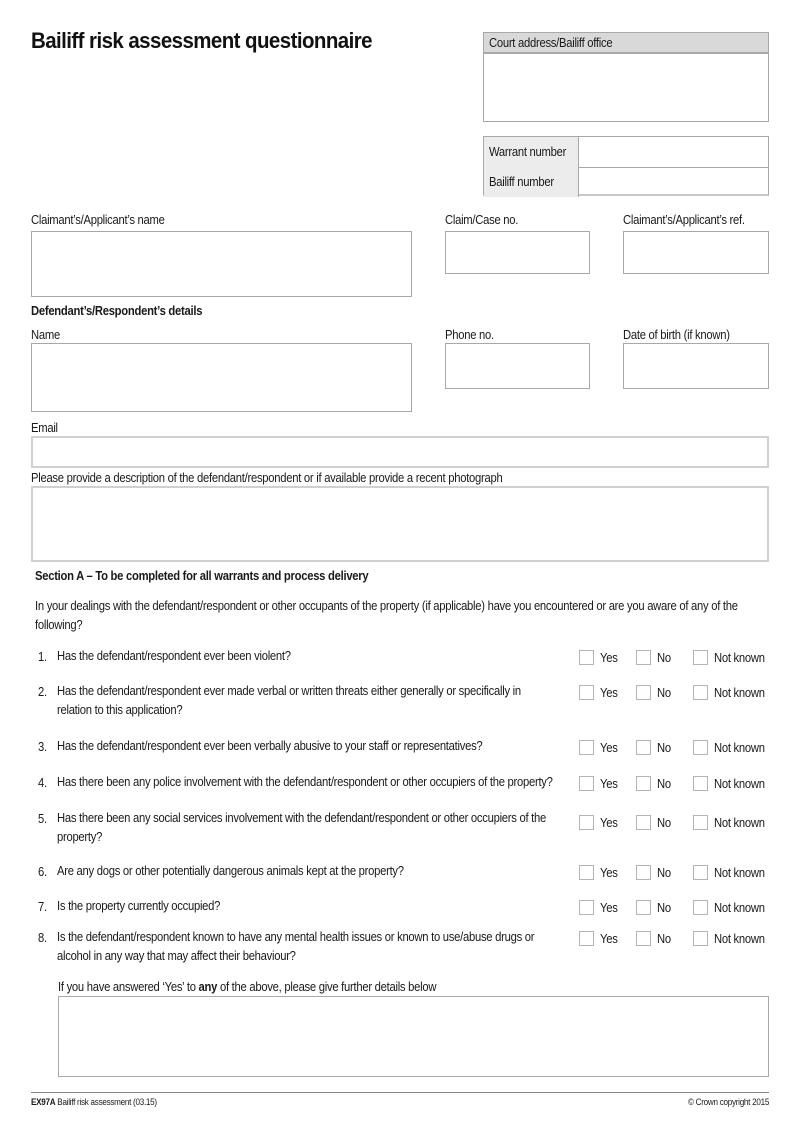  Describe the element at coordinates (521, 182) in the screenshot. I see `bailiff-number-label: Bailiff number` at that location.